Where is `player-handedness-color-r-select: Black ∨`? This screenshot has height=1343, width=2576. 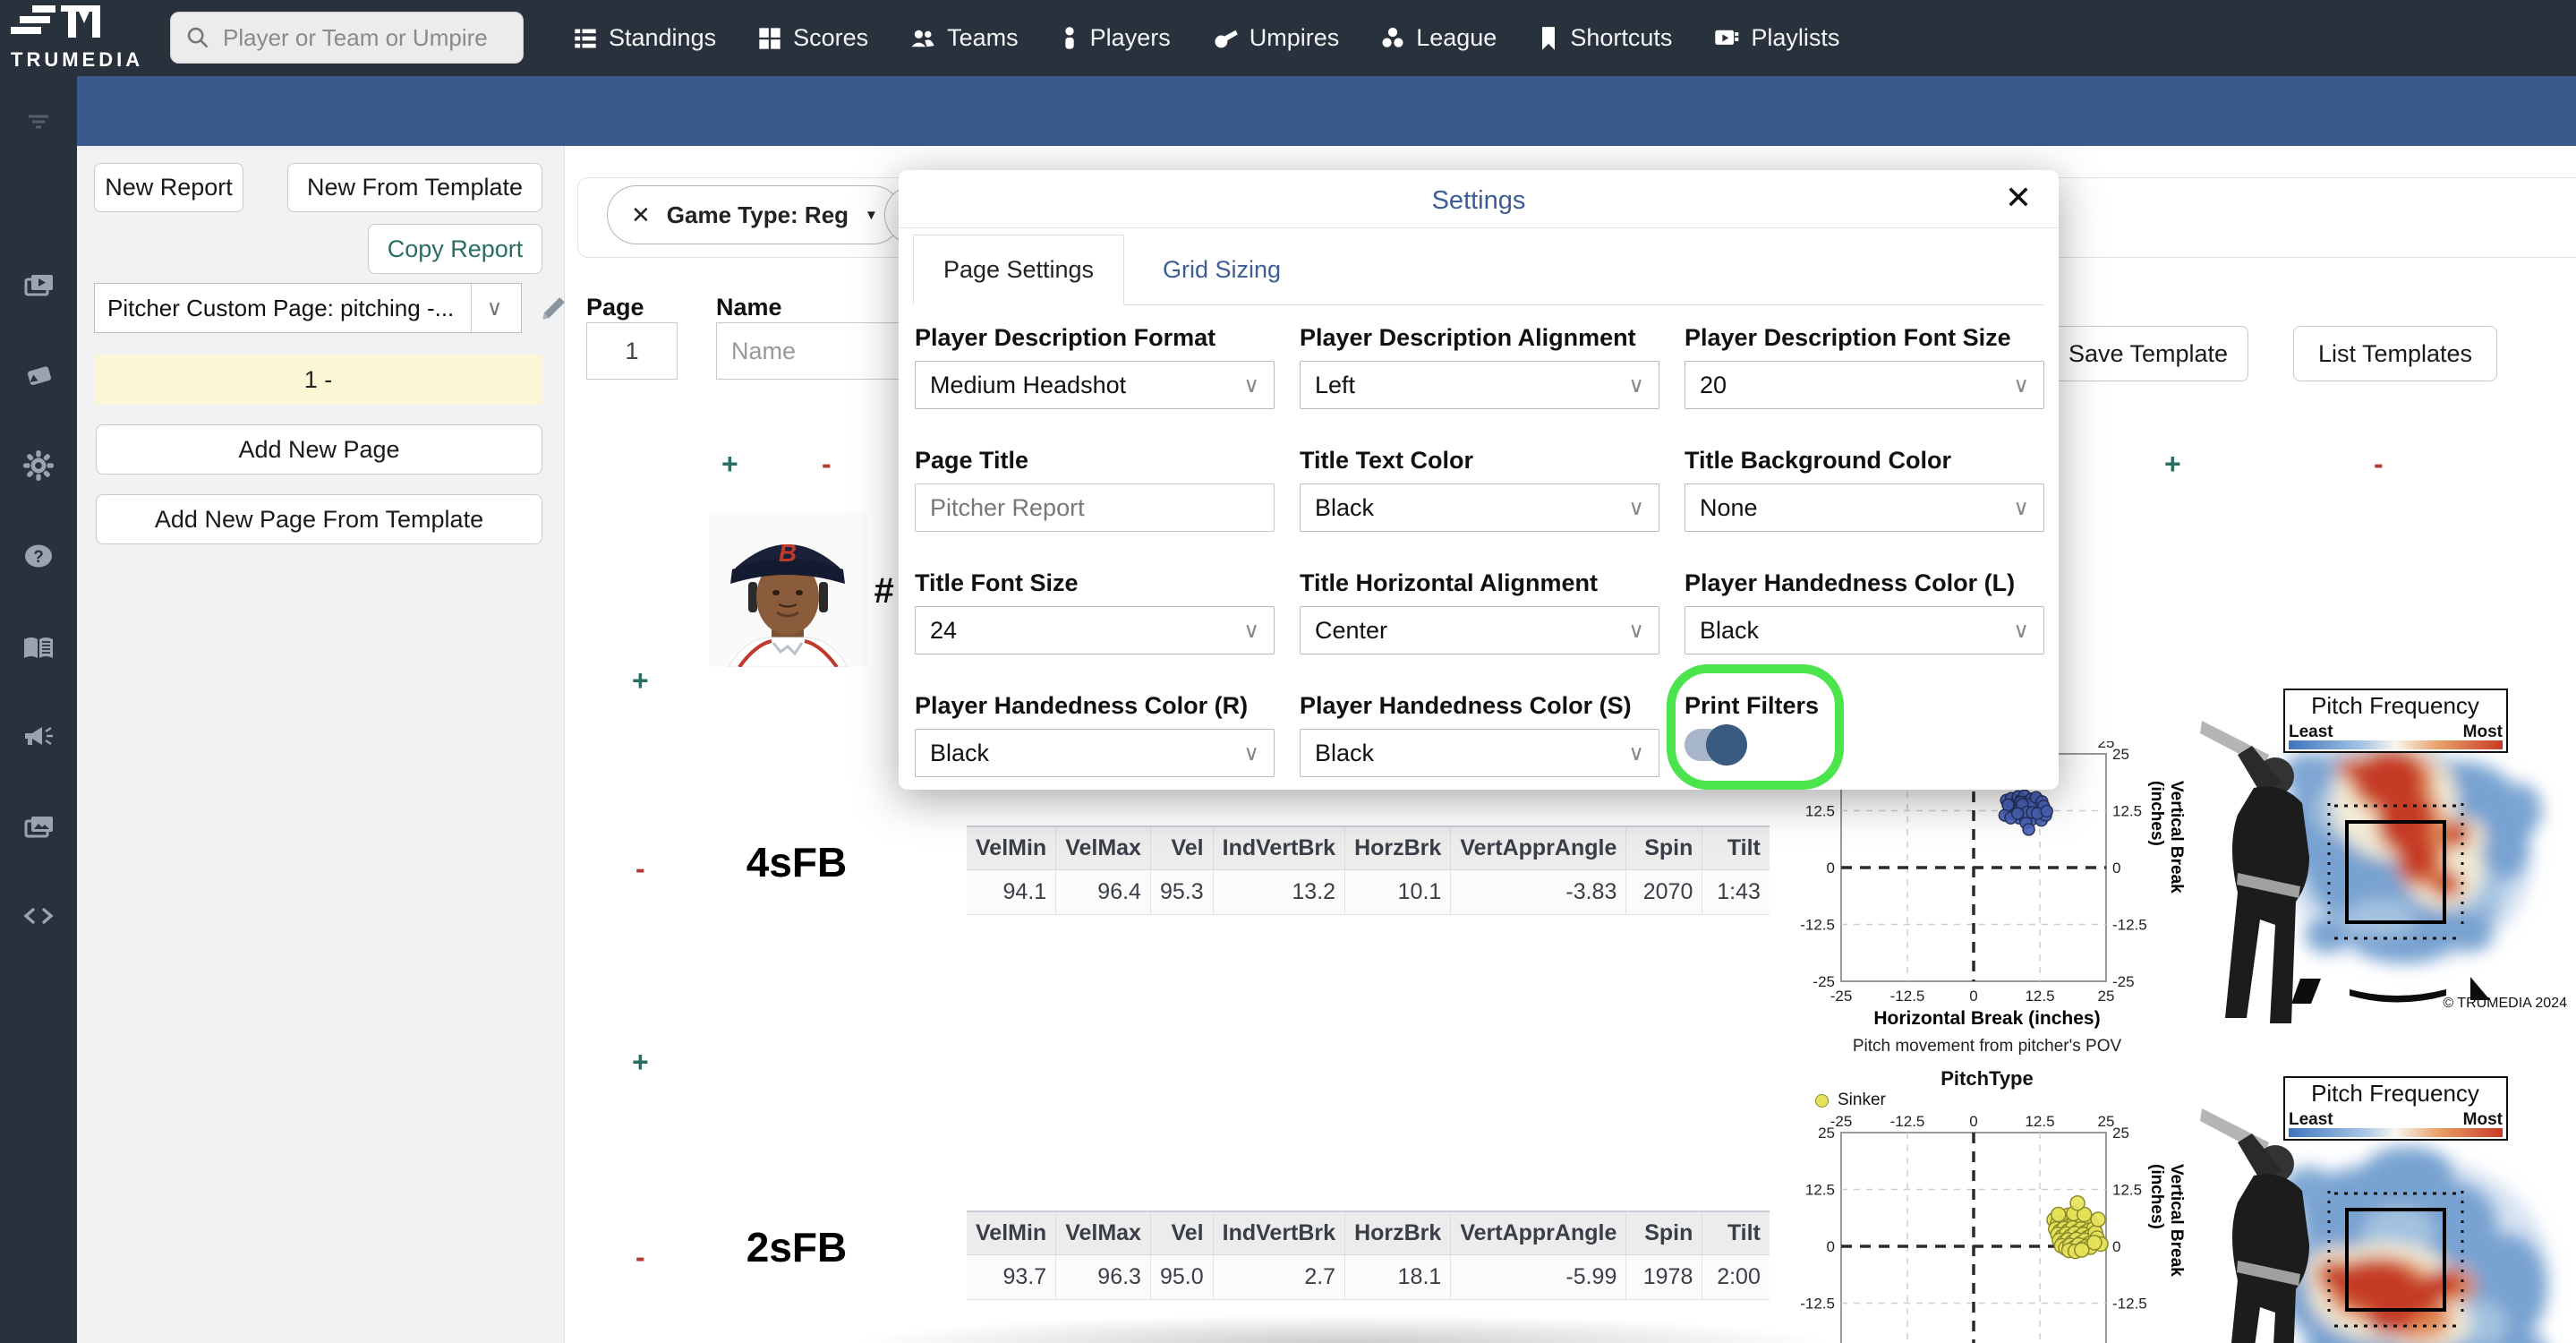 player-handedness-color-r-select: Black ∨ is located at coordinates (1095, 753).